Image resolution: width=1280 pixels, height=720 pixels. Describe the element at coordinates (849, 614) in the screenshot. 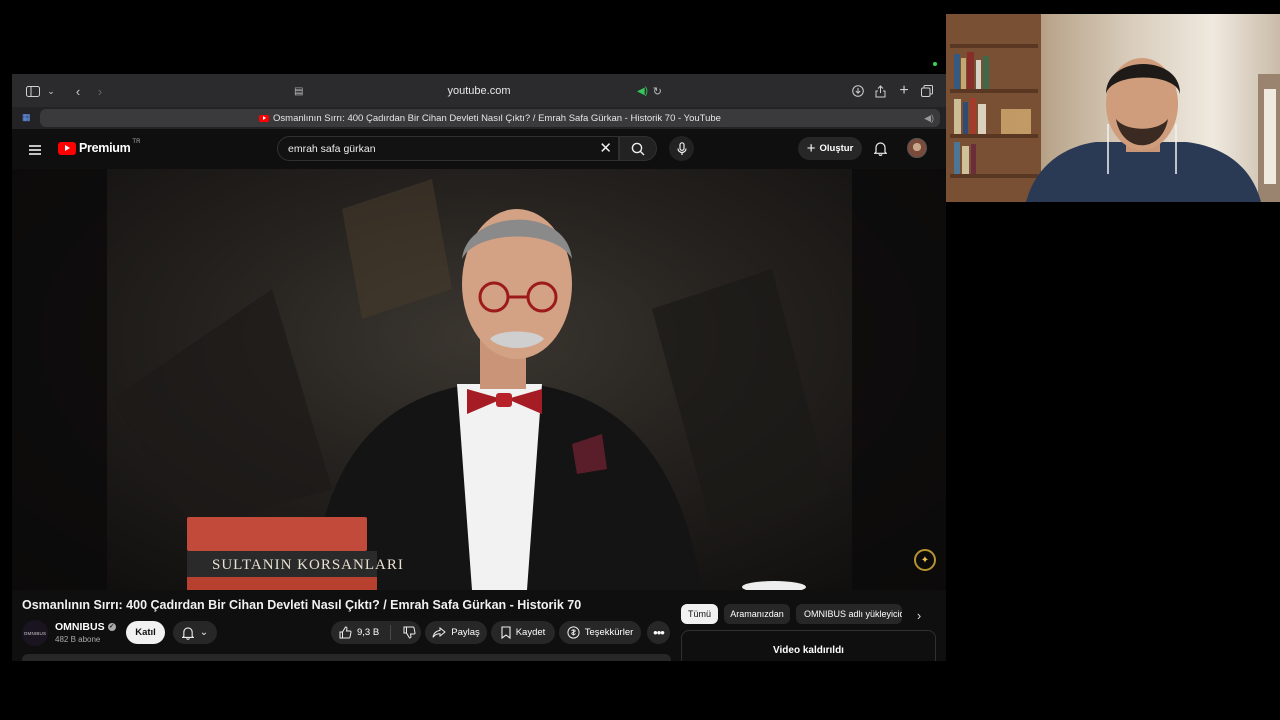

I see `chip-from-uploader: OMNIBUS adlı yükleyiciden` at that location.